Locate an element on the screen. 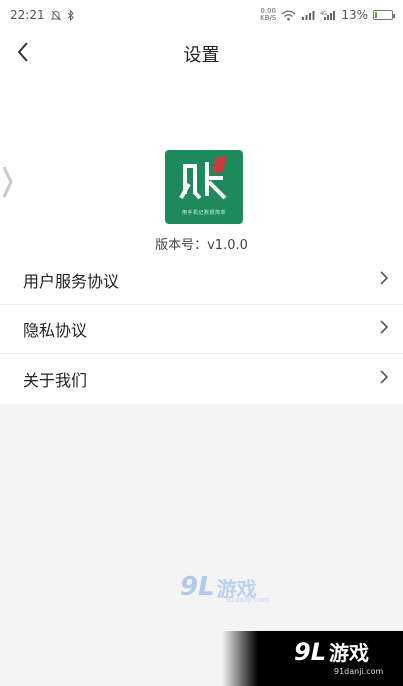  site-watermark: 9L 游戏 91danji.com is located at coordinates (224, 588).